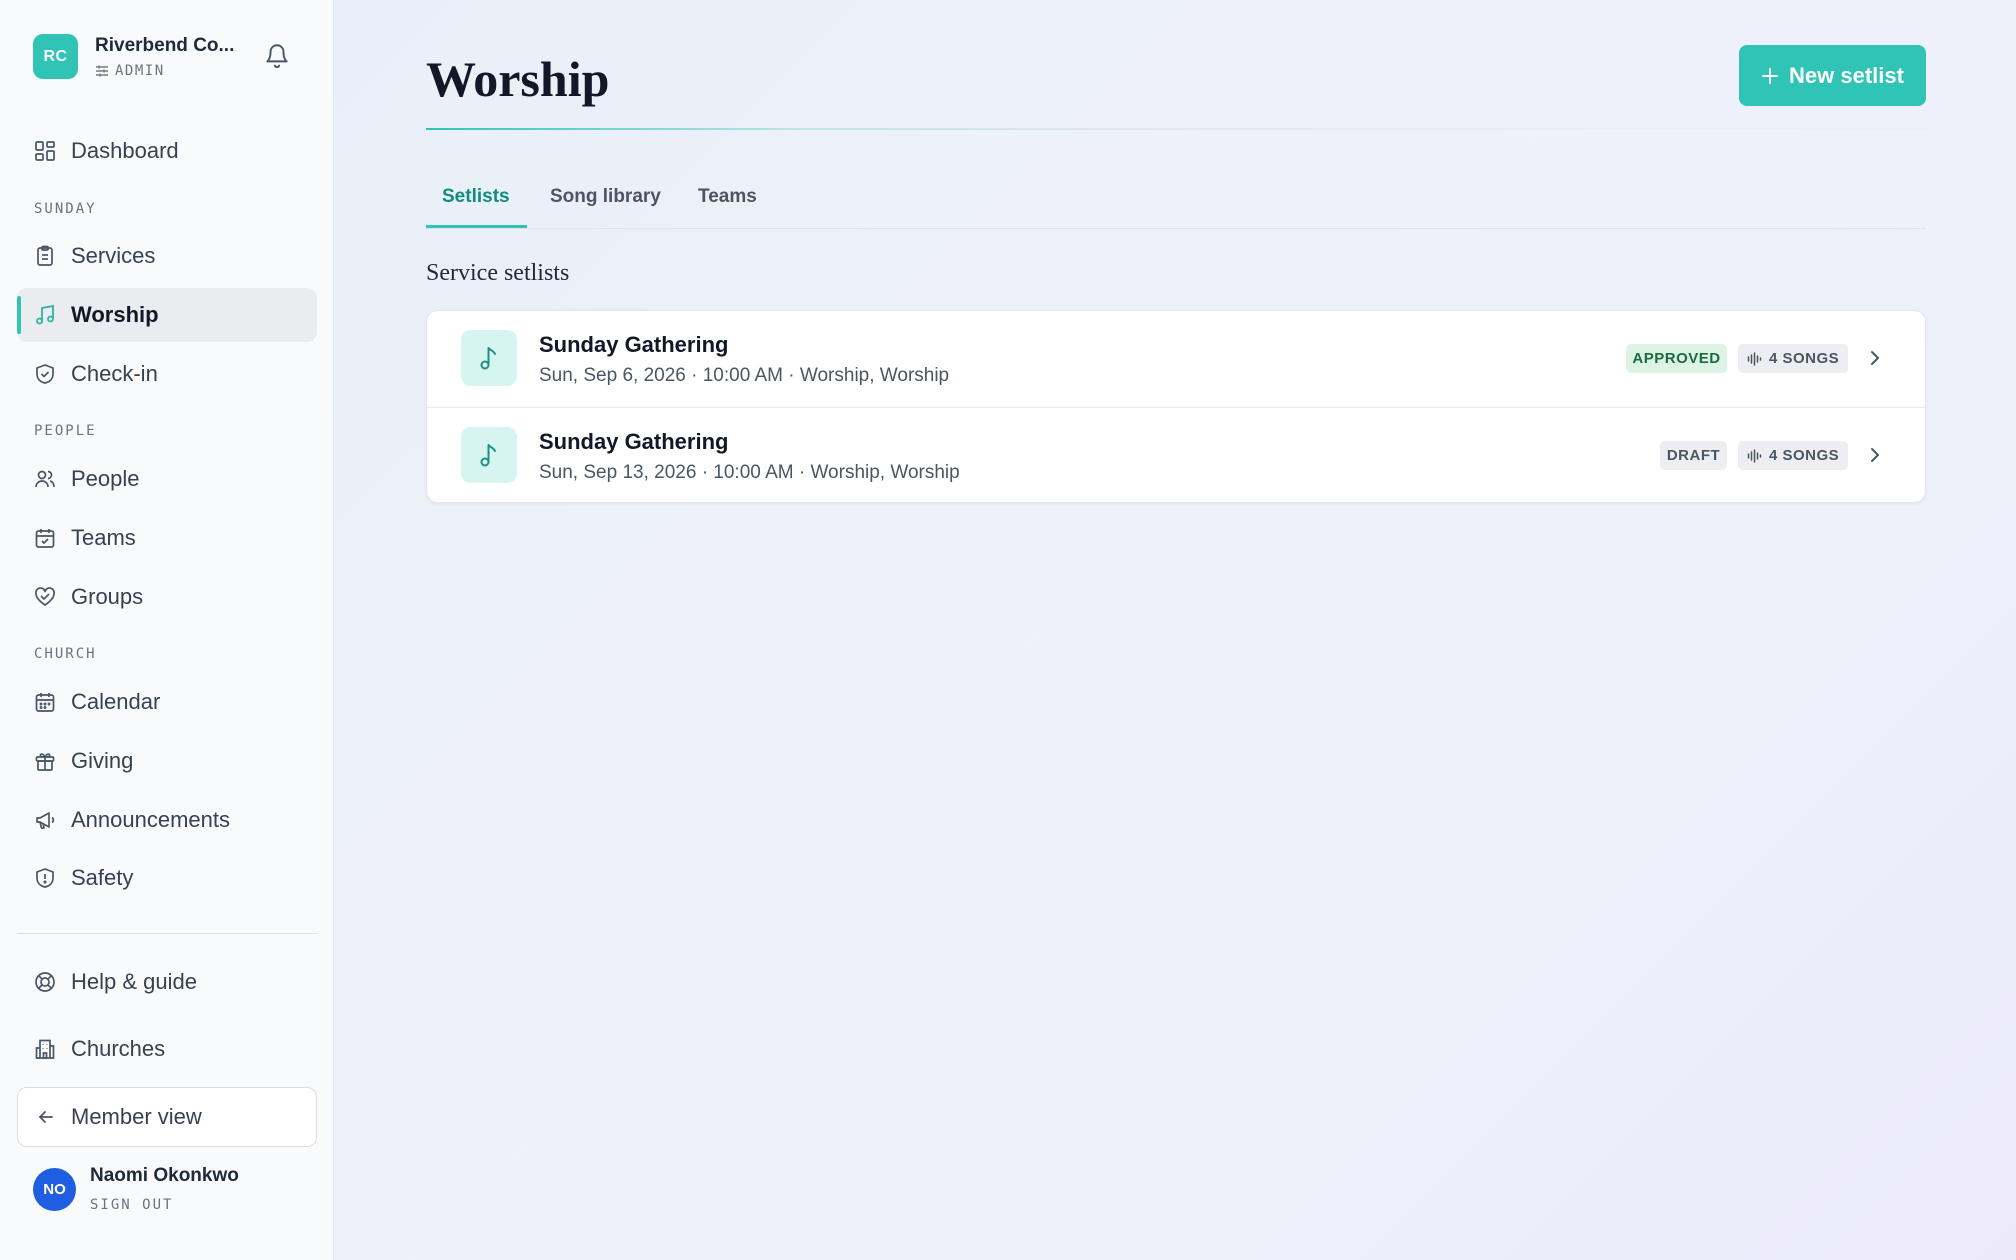 The image size is (2016, 1260). What do you see at coordinates (54, 1189) in the screenshot?
I see `avatar: NO` at bounding box center [54, 1189].